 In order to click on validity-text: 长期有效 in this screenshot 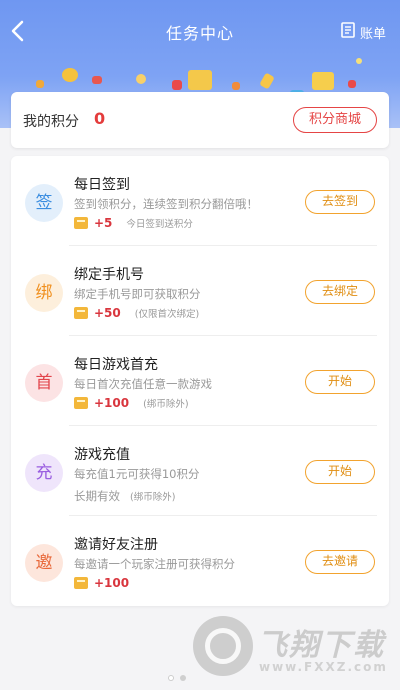, I will do `click(97, 496)`.